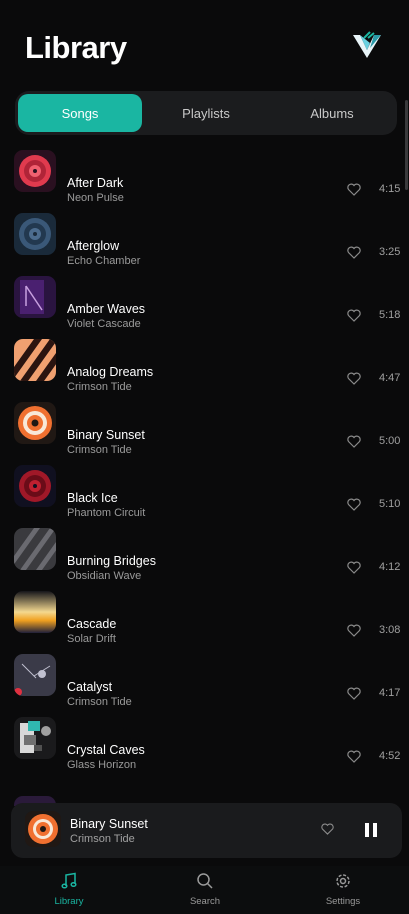  What do you see at coordinates (102, 765) in the screenshot?
I see `song-artist: Glass Horizon` at bounding box center [102, 765].